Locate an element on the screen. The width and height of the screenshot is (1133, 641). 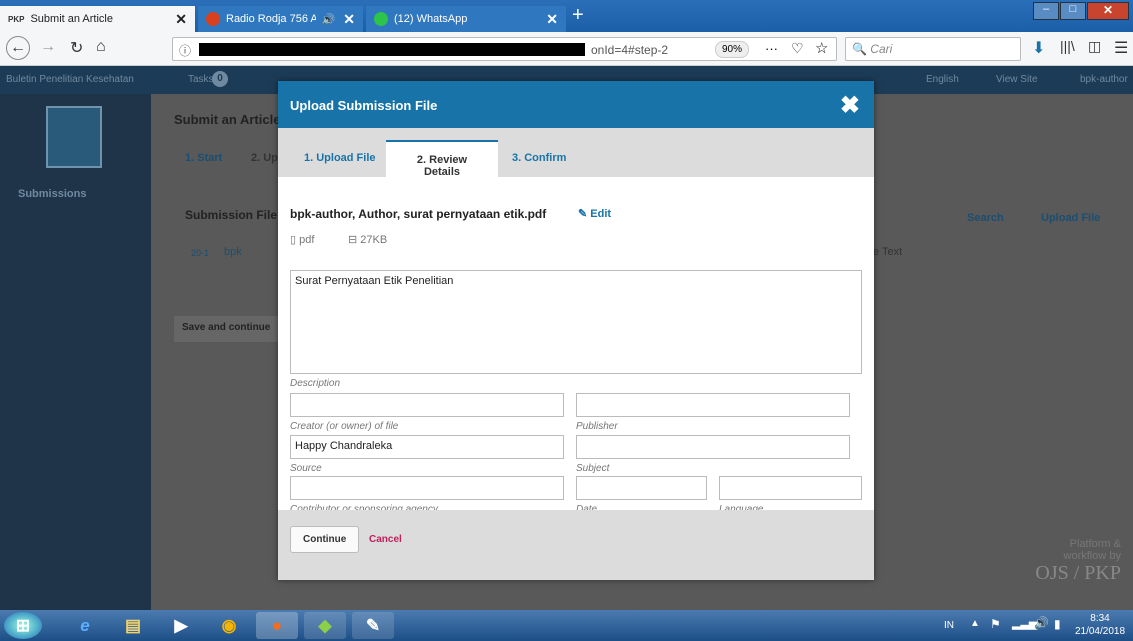
file-row-author: bpk is located at coordinates (233, 252).